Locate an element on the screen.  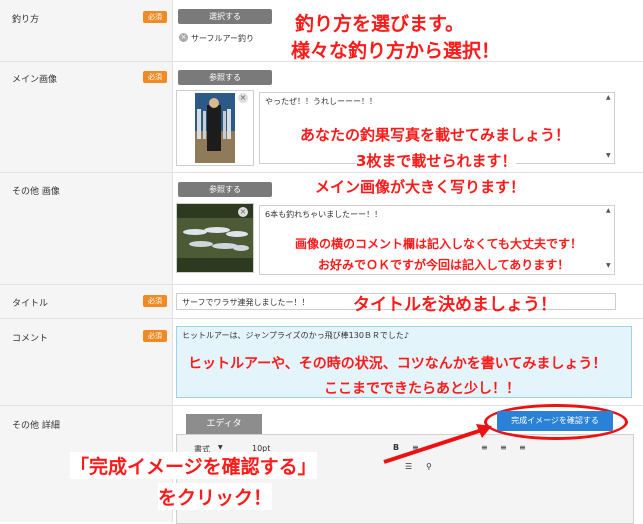
select-method-button: 選択する is located at coordinates (225, 16).